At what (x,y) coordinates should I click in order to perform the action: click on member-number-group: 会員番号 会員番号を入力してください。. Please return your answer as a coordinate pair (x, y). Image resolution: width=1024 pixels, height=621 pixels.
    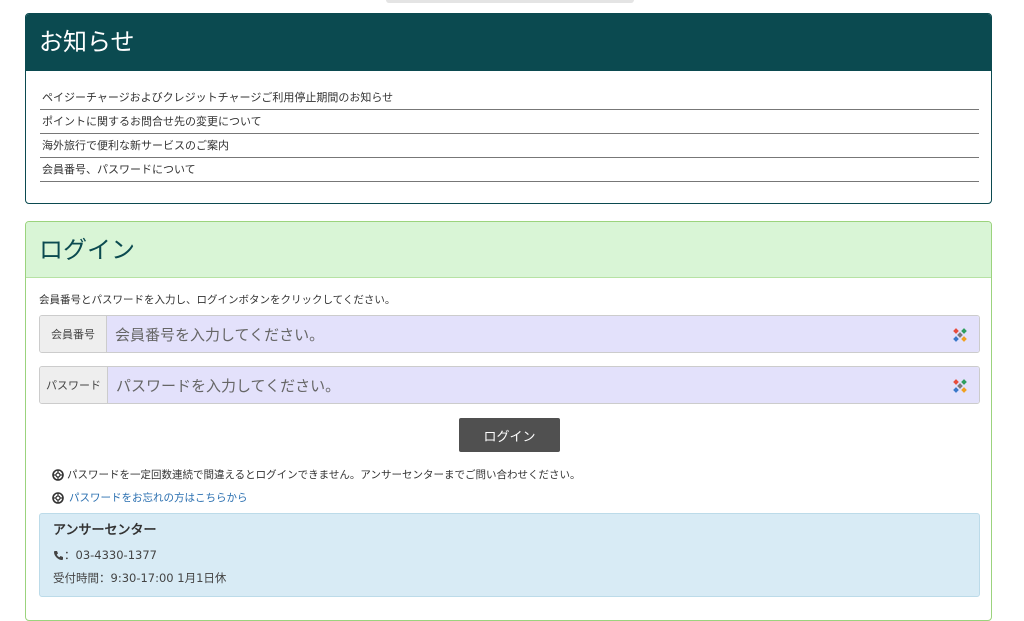
    Looking at the image, I should click on (509, 334).